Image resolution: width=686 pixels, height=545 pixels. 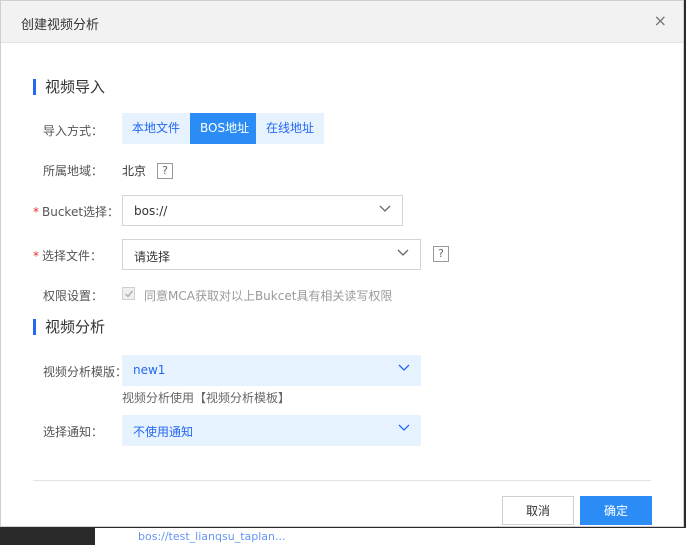 I want to click on notify-select-value: 不使用通知, so click(x=163, y=432).